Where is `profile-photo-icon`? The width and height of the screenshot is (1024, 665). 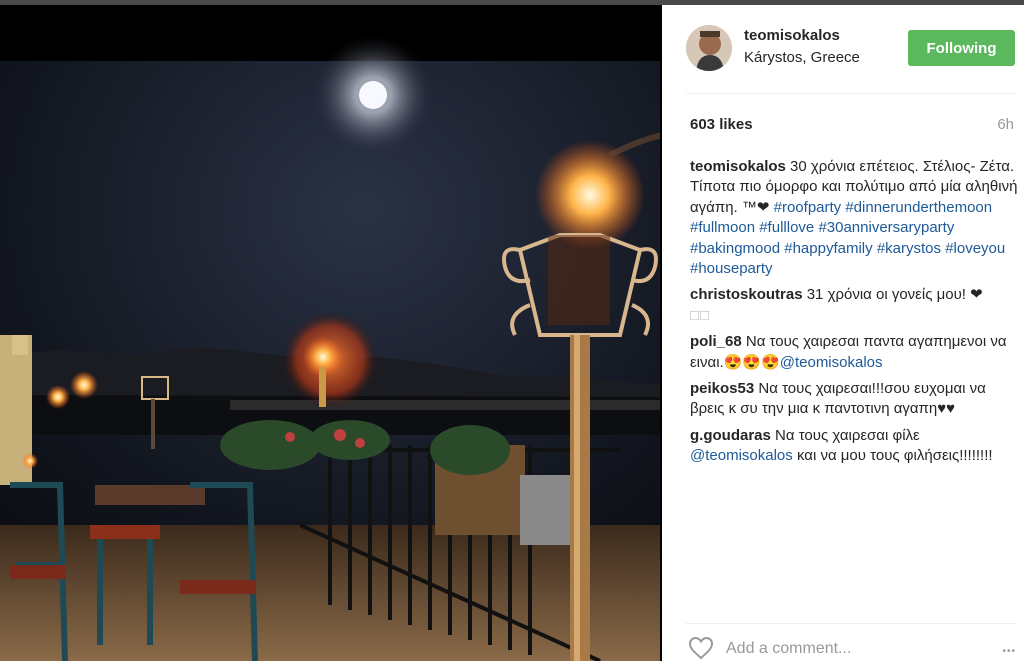
profile-photo-icon is located at coordinates (709, 48).